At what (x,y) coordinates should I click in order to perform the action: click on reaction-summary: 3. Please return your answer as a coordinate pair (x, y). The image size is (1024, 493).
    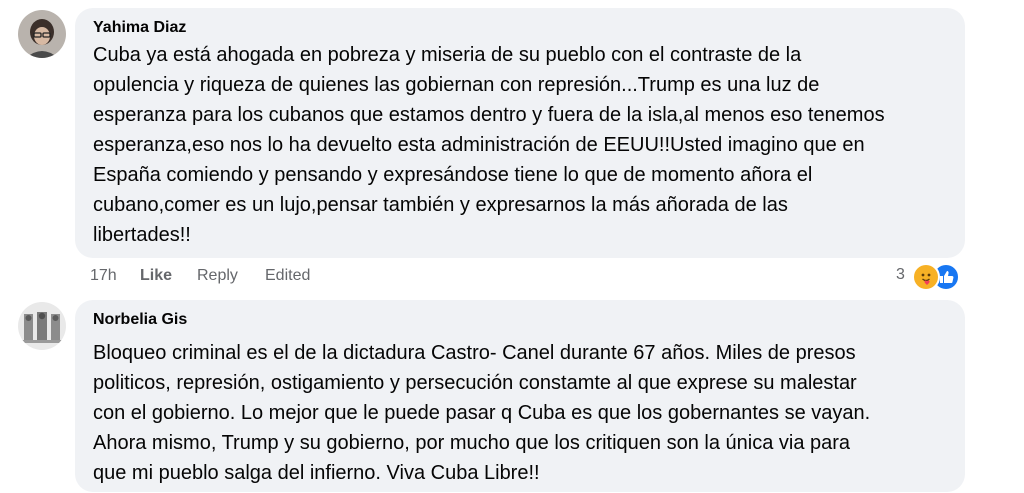
    Looking at the image, I should click on (929, 276).